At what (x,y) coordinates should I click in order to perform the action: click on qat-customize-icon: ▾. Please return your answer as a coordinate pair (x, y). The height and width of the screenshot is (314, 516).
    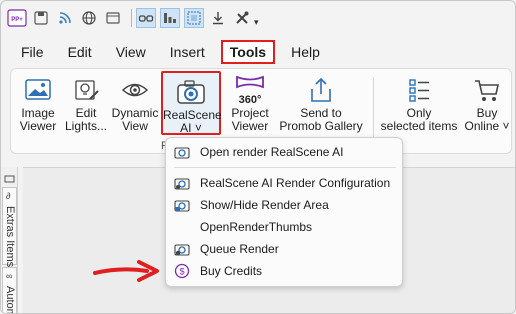
    Looking at the image, I should click on (256, 22).